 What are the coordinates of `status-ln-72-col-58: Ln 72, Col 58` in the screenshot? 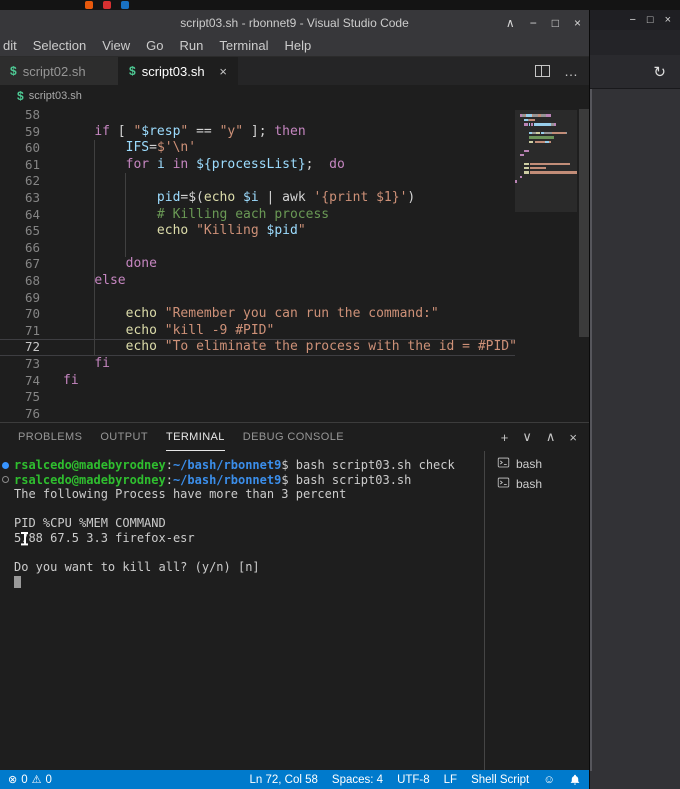 It's located at (283, 780).